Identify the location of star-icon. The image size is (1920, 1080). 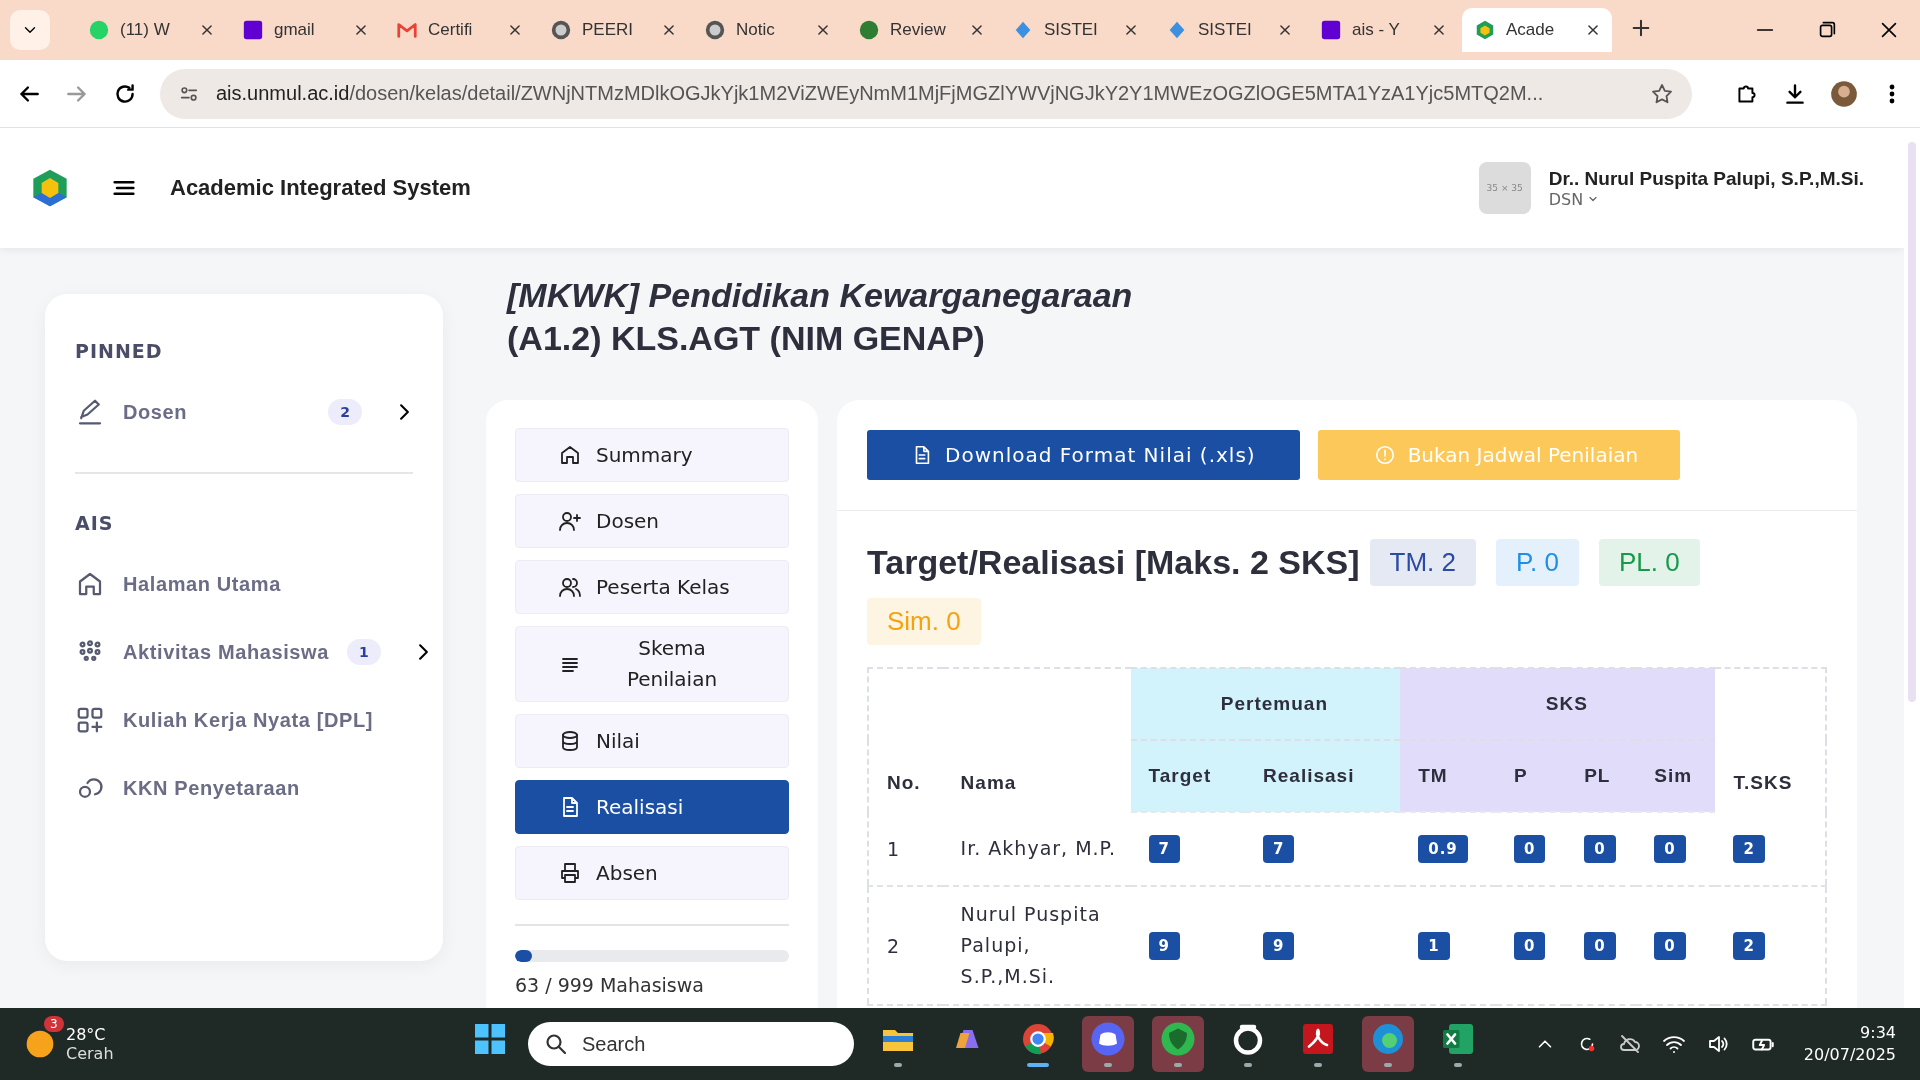
(1662, 93).